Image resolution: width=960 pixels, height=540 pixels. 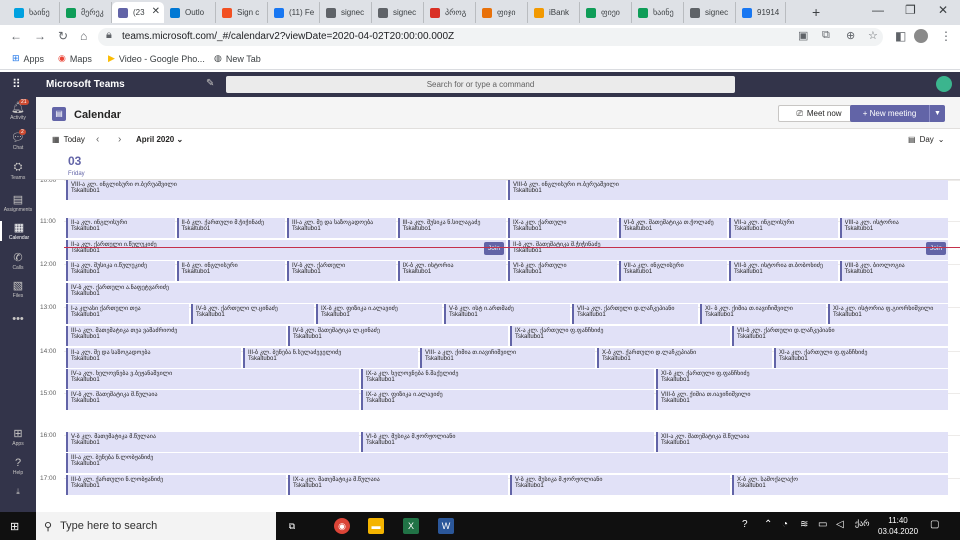 What do you see at coordinates (745, 524) in the screenshot?
I see `help-circle-icon: ?` at bounding box center [745, 524].